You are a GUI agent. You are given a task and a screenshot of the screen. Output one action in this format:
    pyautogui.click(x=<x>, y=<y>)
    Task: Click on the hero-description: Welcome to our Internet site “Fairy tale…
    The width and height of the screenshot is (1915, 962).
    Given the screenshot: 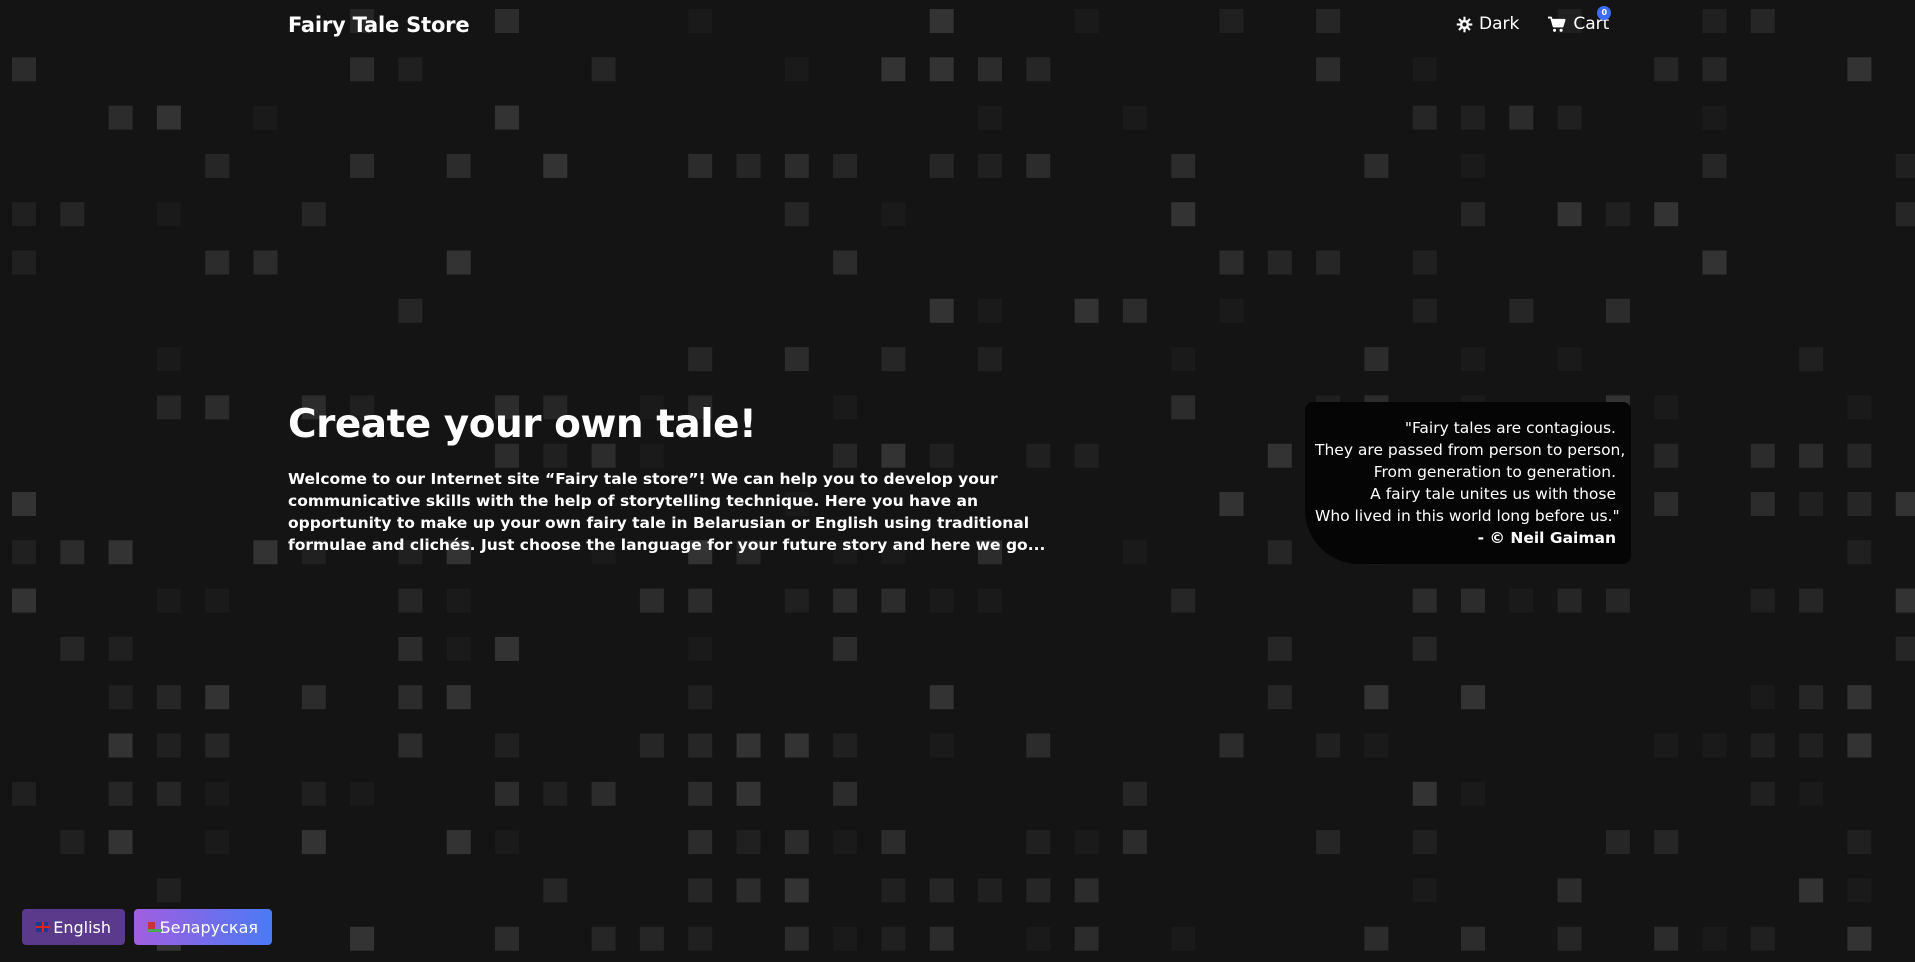 What is the action you would take?
    pyautogui.click(x=667, y=511)
    